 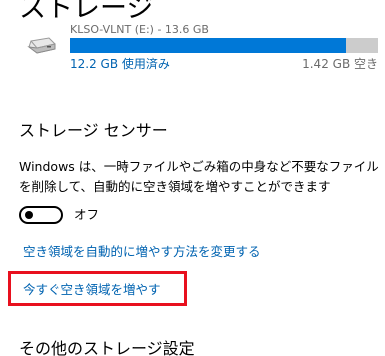 What do you see at coordinates (107, 347) in the screenshot?
I see `other-storage-settings-heading: その他のストレージ設定` at bounding box center [107, 347].